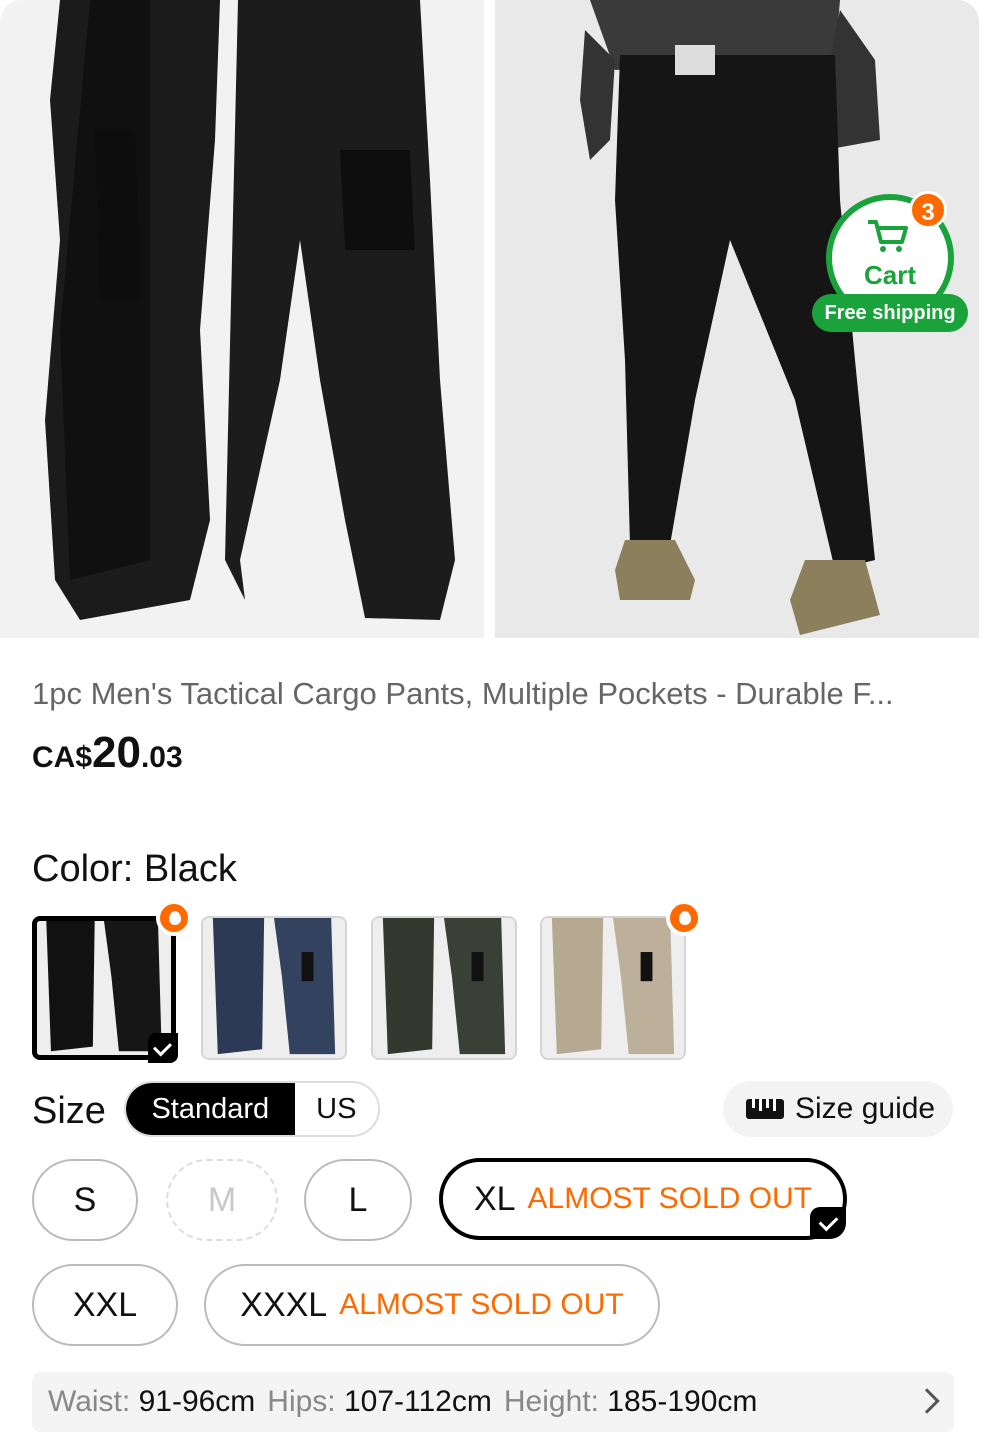  Describe the element at coordinates (274, 988) in the screenshot. I see `color-swatch-navy` at that location.